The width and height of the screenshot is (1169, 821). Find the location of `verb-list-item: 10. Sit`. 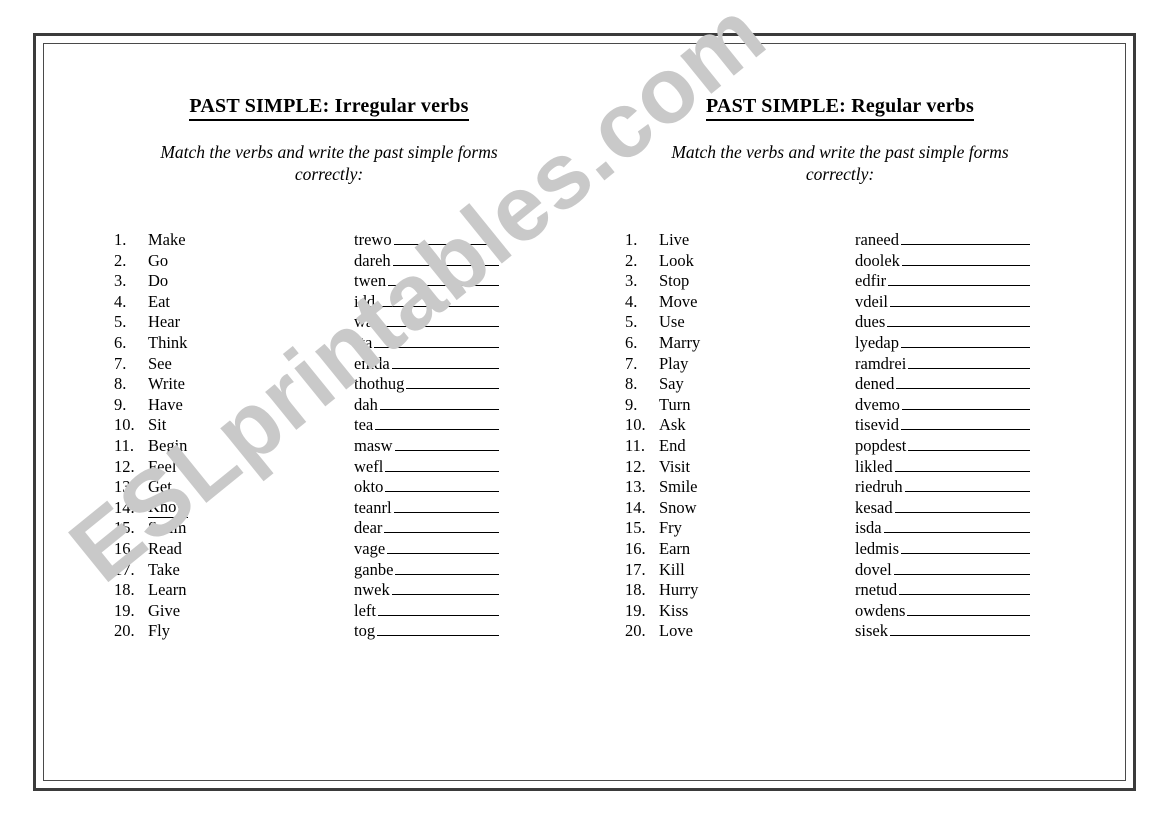

verb-list-item: 10. Sit is located at coordinates (221, 425).